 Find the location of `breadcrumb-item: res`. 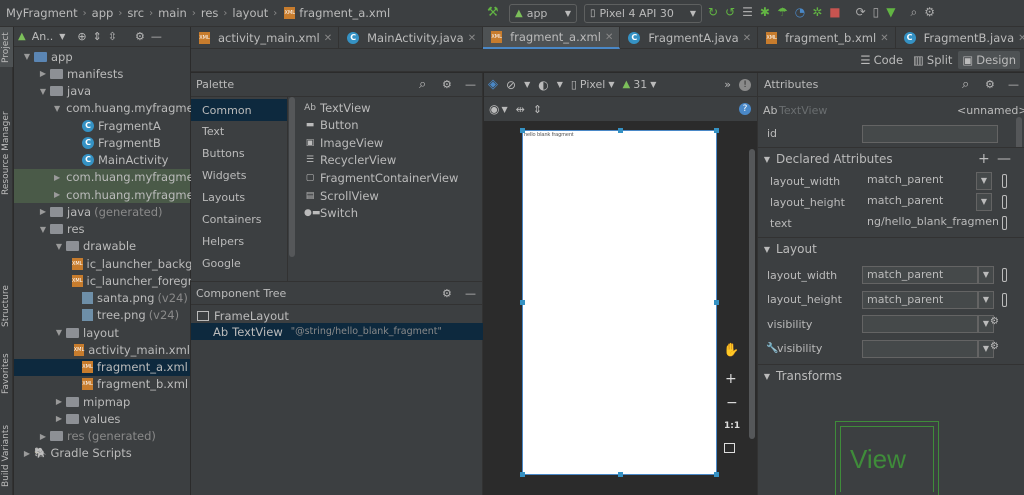

breadcrumb-item: res is located at coordinates (210, 13).